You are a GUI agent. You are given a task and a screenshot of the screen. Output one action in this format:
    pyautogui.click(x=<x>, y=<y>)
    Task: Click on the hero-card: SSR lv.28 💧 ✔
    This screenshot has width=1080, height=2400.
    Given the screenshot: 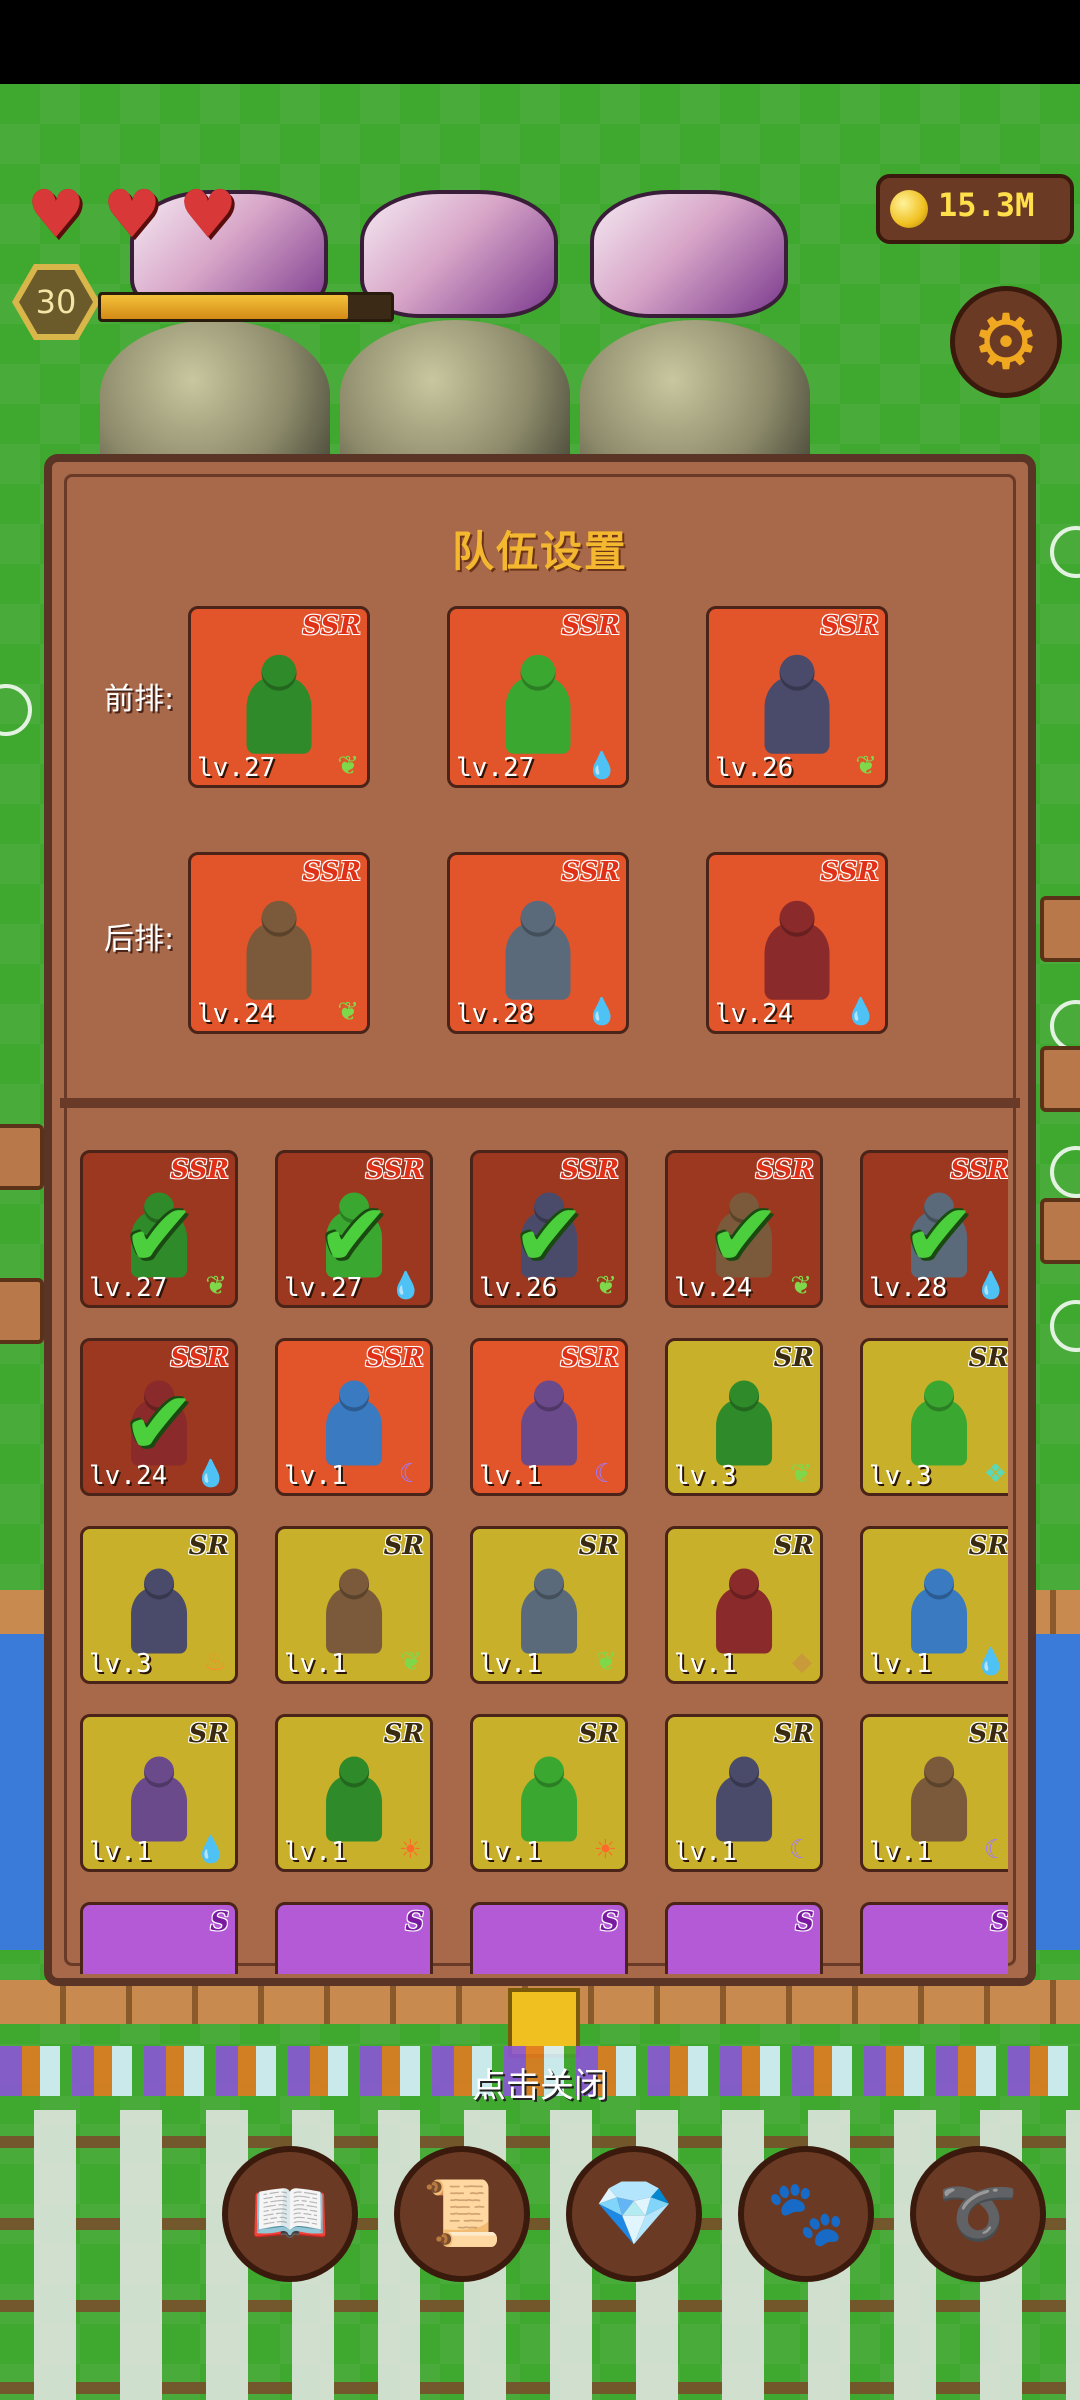 What is the action you would take?
    pyautogui.click(x=934, y=1229)
    